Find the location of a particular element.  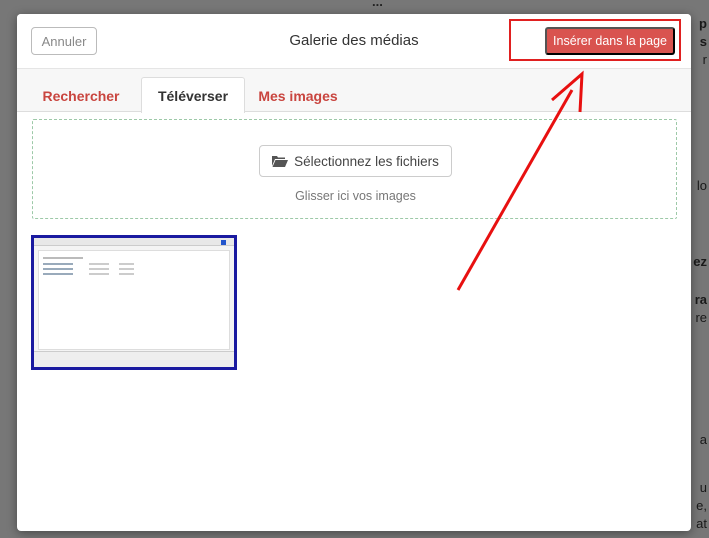

background-text-fragment: re is located at coordinates (701, 317).